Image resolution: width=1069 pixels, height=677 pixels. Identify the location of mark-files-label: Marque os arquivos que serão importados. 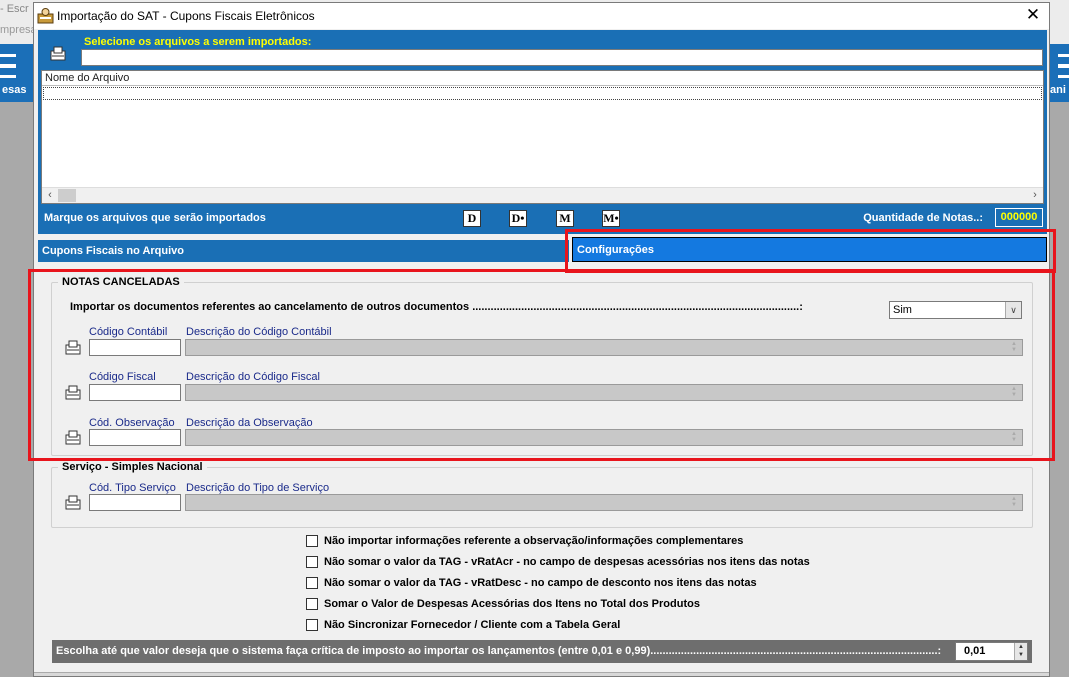
(155, 218).